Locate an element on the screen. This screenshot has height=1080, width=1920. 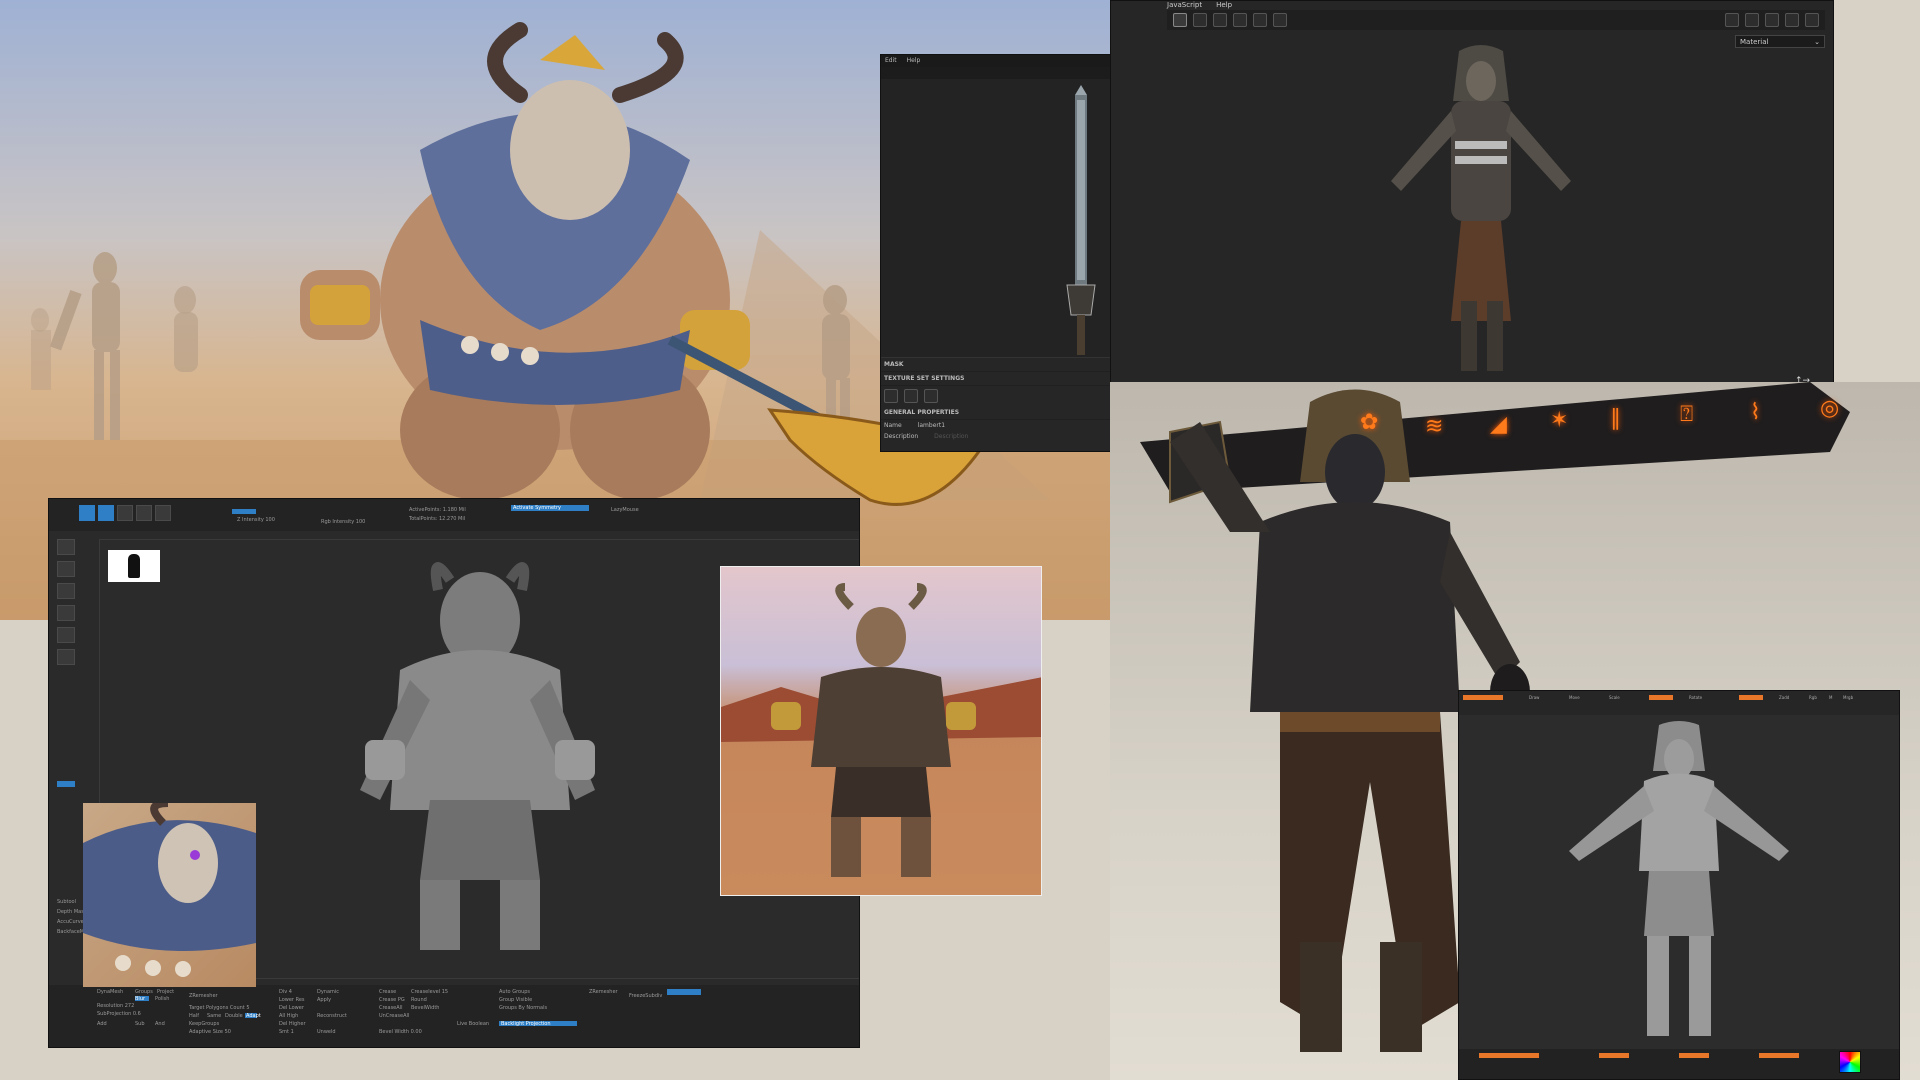
zremesher-button: ZRemesher is located at coordinates (203, 996).